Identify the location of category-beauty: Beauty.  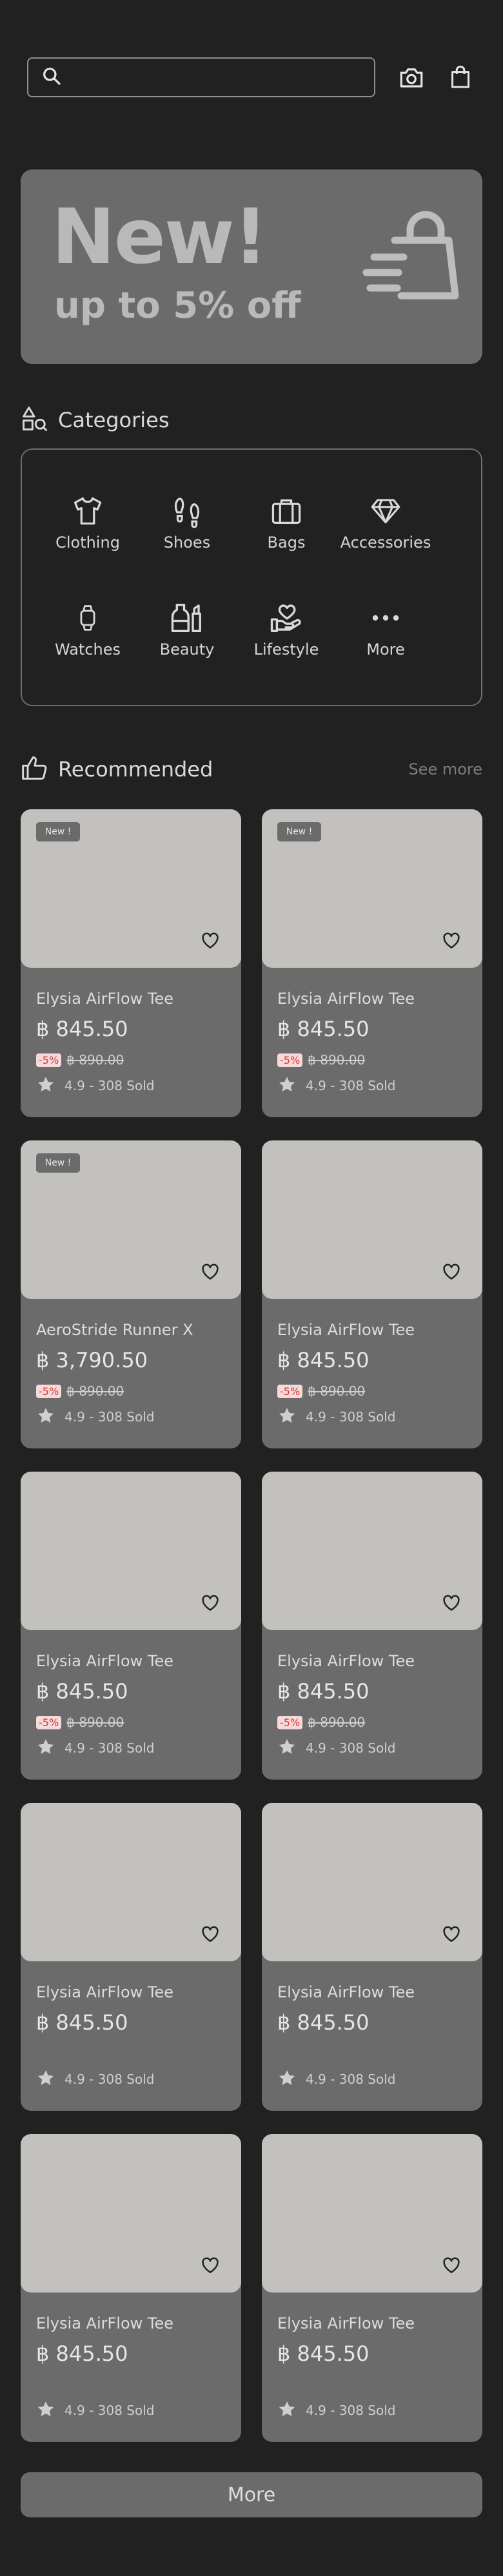
(187, 629).